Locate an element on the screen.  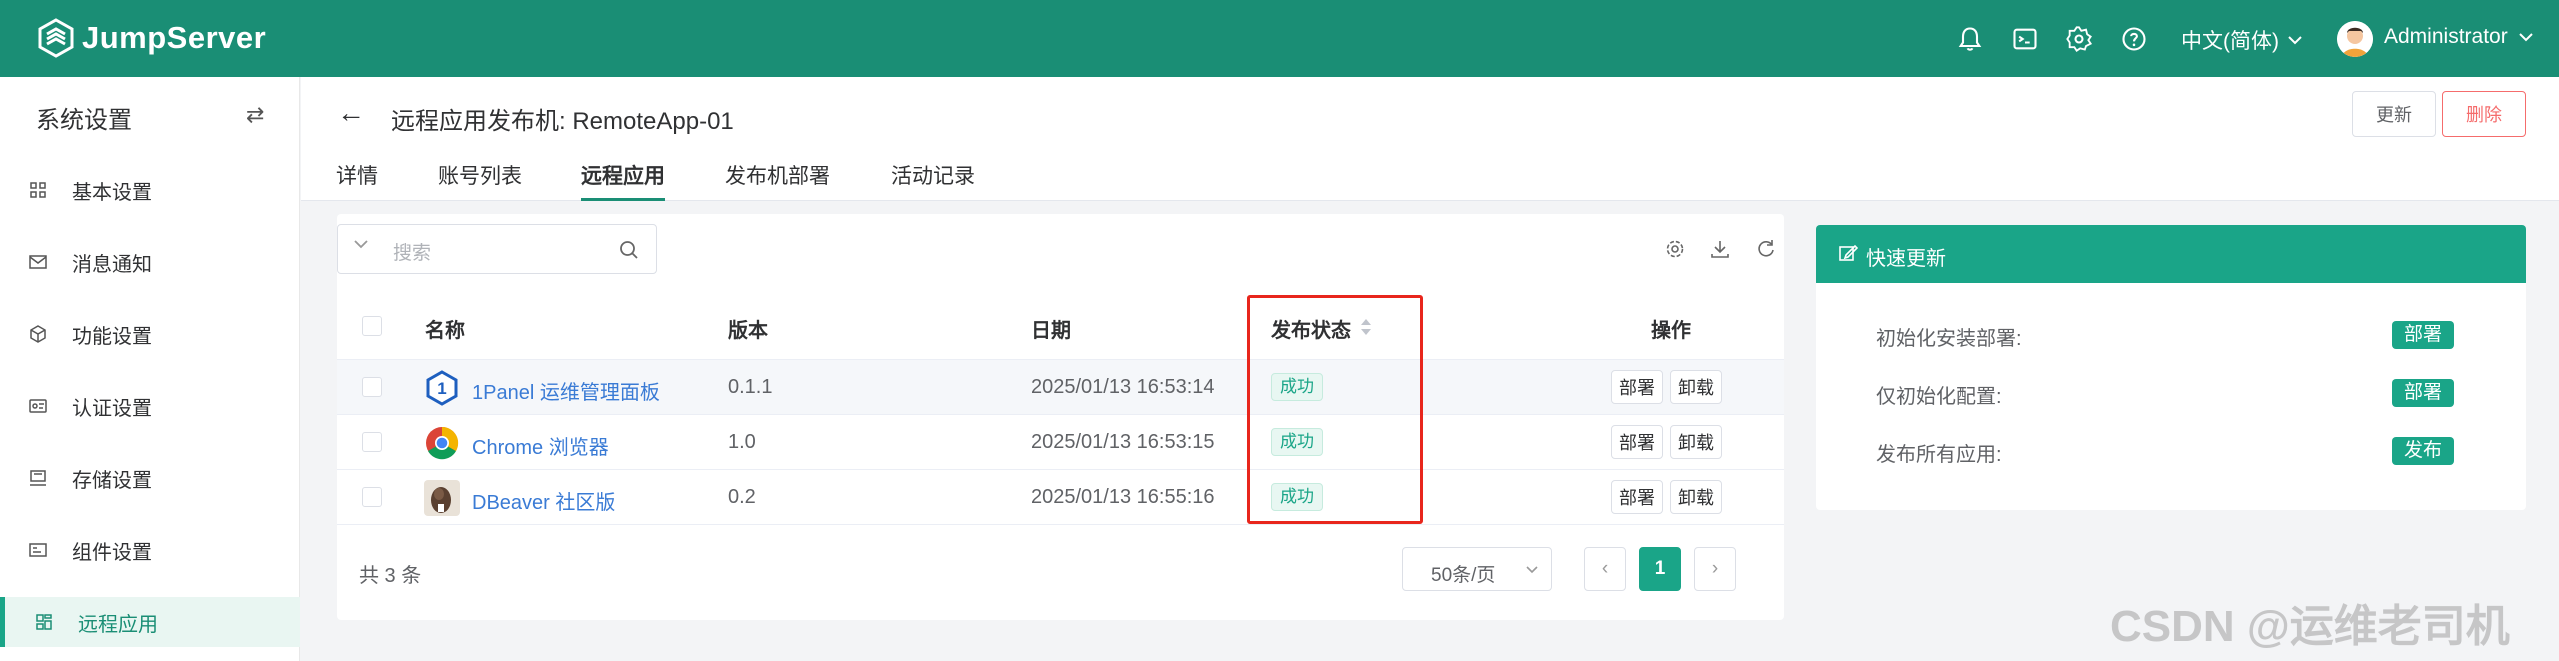
swap-icon: ⇄ is located at coordinates (255, 115).